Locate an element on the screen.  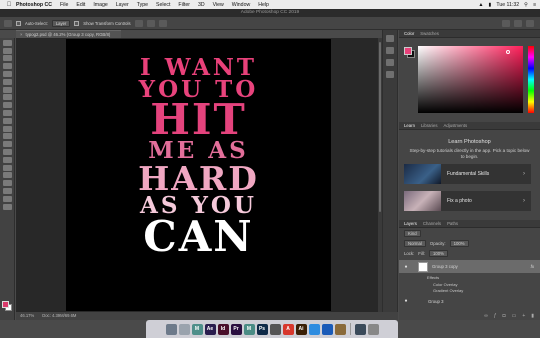
hand-tool-icon is located at coordinates (7, 190).